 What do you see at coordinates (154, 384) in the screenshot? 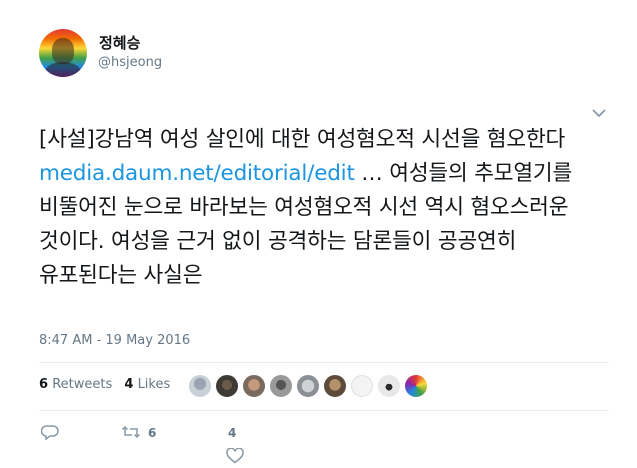
I see `likes-label: Likes` at bounding box center [154, 384].